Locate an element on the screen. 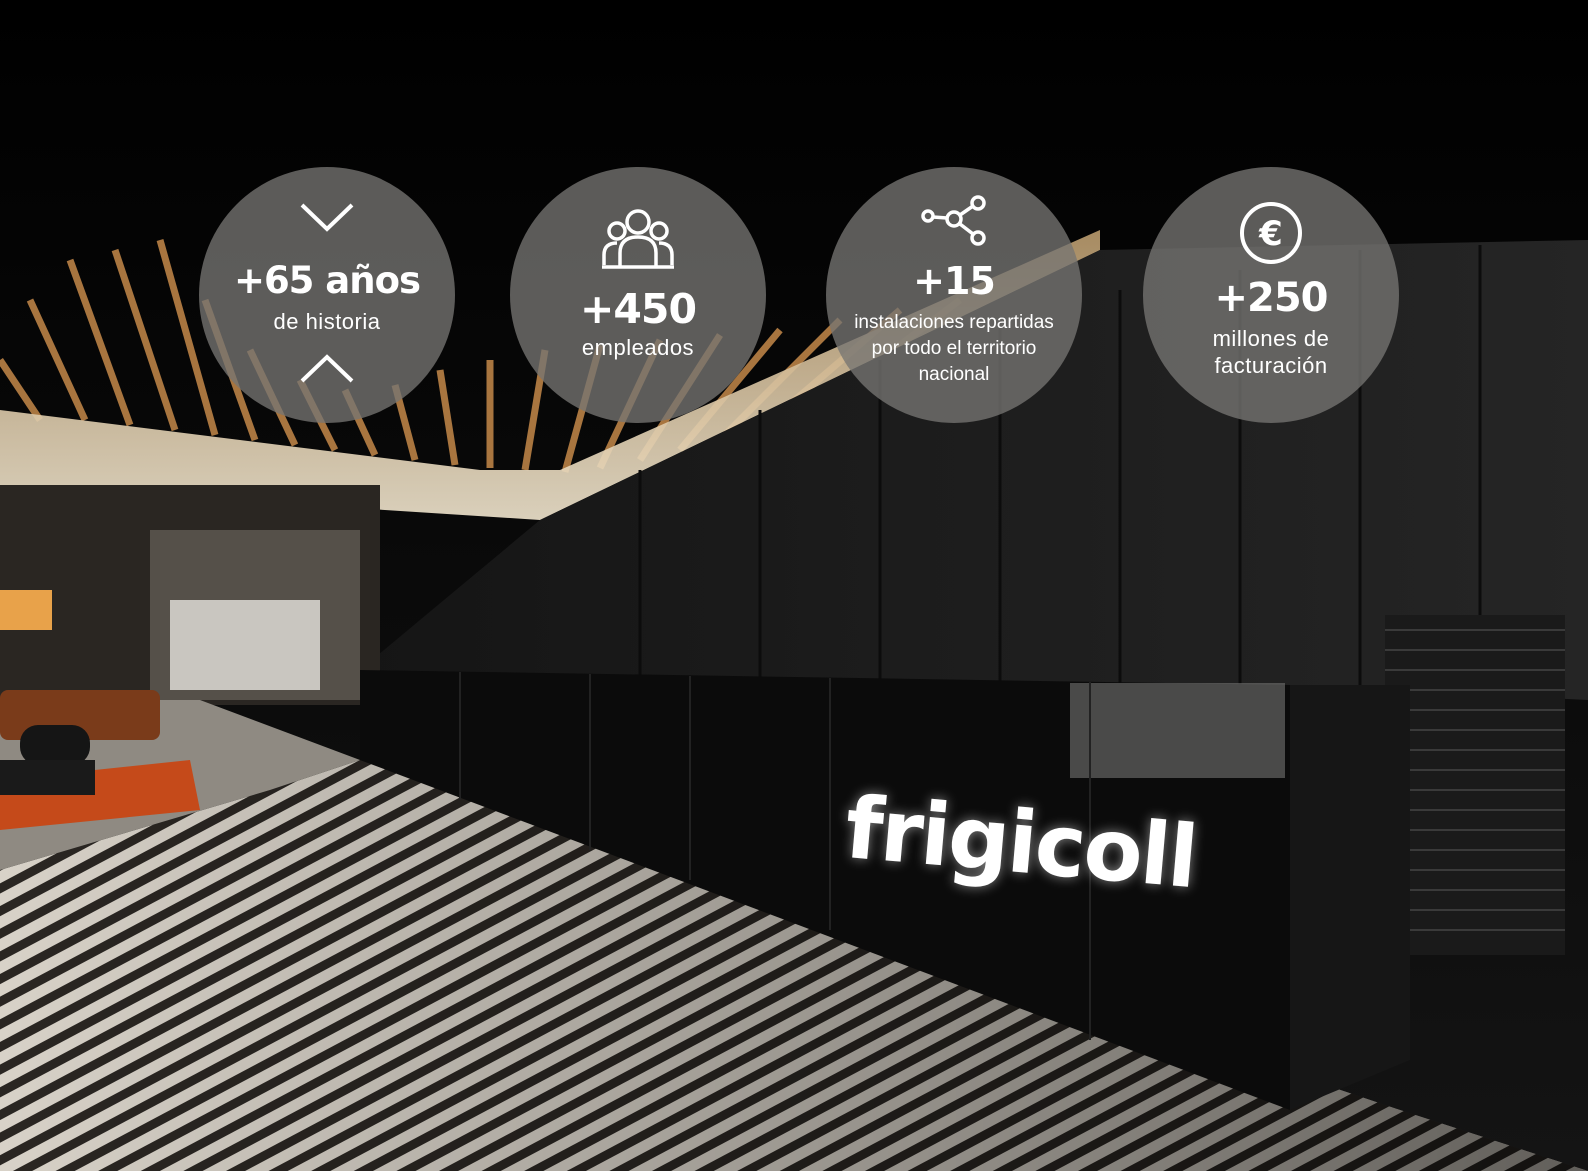 Image resolution: width=1588 pixels, height=1171 pixels. caption-line: facturación is located at coordinates (1271, 365).